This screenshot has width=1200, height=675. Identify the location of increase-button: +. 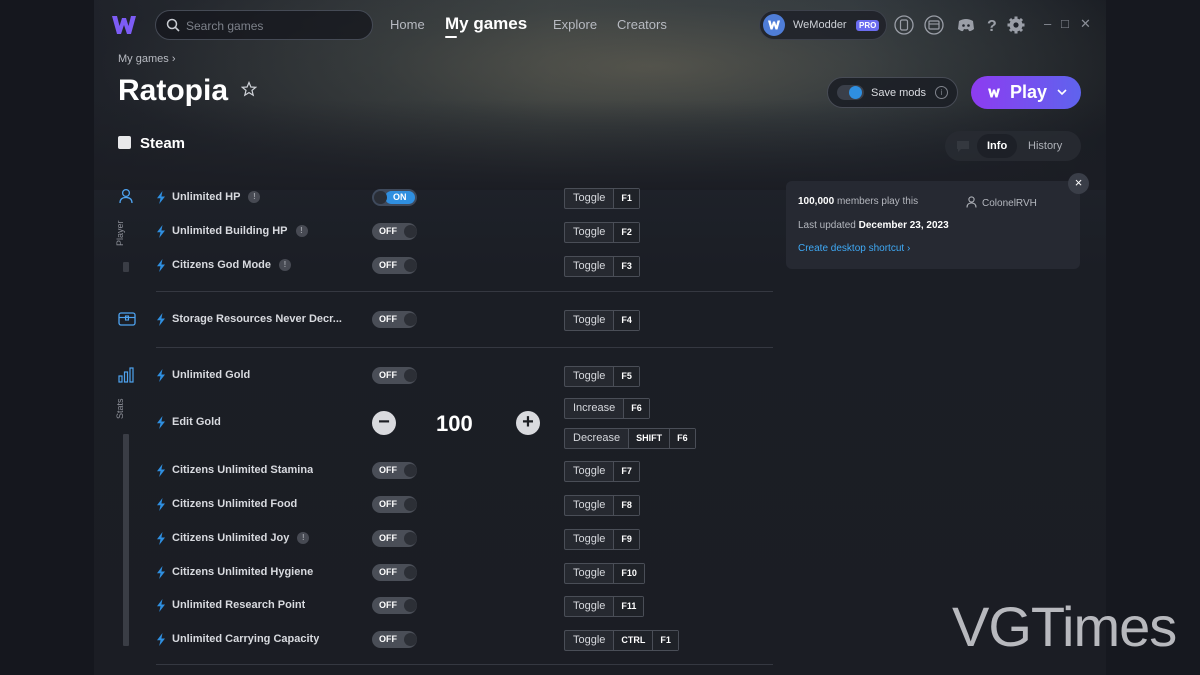
(528, 423).